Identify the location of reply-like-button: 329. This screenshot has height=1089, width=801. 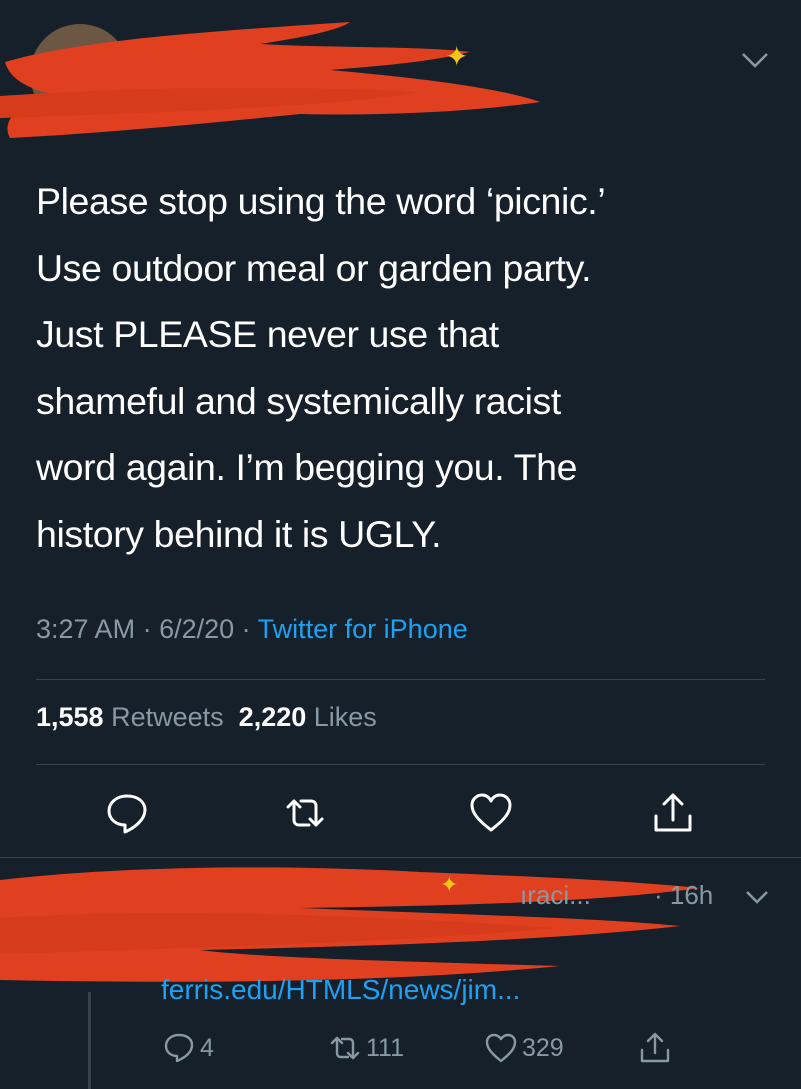
(524, 1048).